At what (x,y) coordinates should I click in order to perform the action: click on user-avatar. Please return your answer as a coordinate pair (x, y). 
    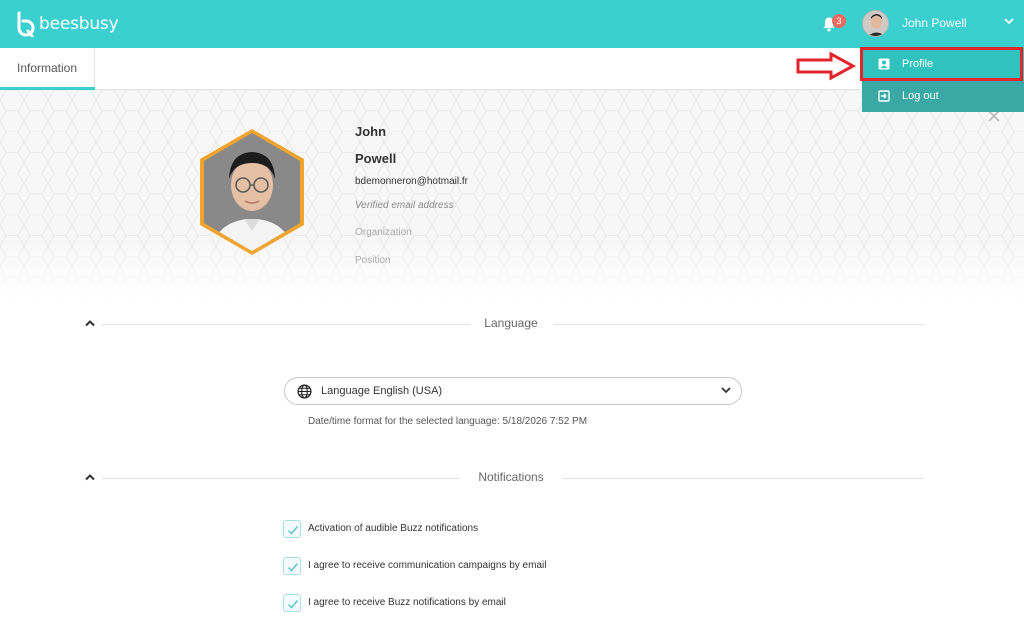
    Looking at the image, I should click on (875, 23).